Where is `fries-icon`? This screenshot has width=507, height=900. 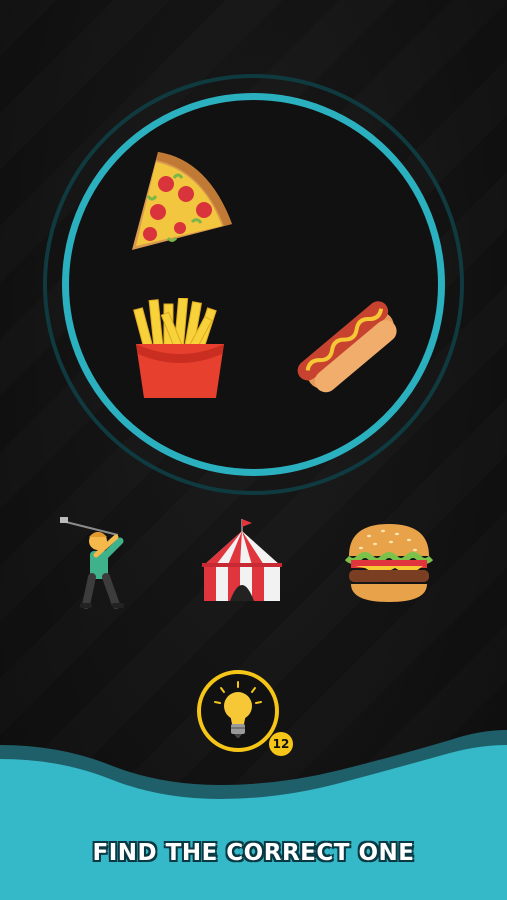
fries-icon is located at coordinates (178, 348).